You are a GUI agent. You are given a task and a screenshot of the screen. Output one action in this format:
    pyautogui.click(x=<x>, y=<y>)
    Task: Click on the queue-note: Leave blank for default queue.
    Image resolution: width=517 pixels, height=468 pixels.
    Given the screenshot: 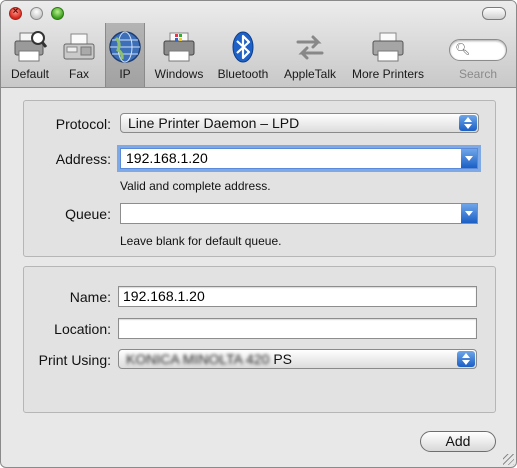 What is the action you would take?
    pyautogui.click(x=201, y=241)
    